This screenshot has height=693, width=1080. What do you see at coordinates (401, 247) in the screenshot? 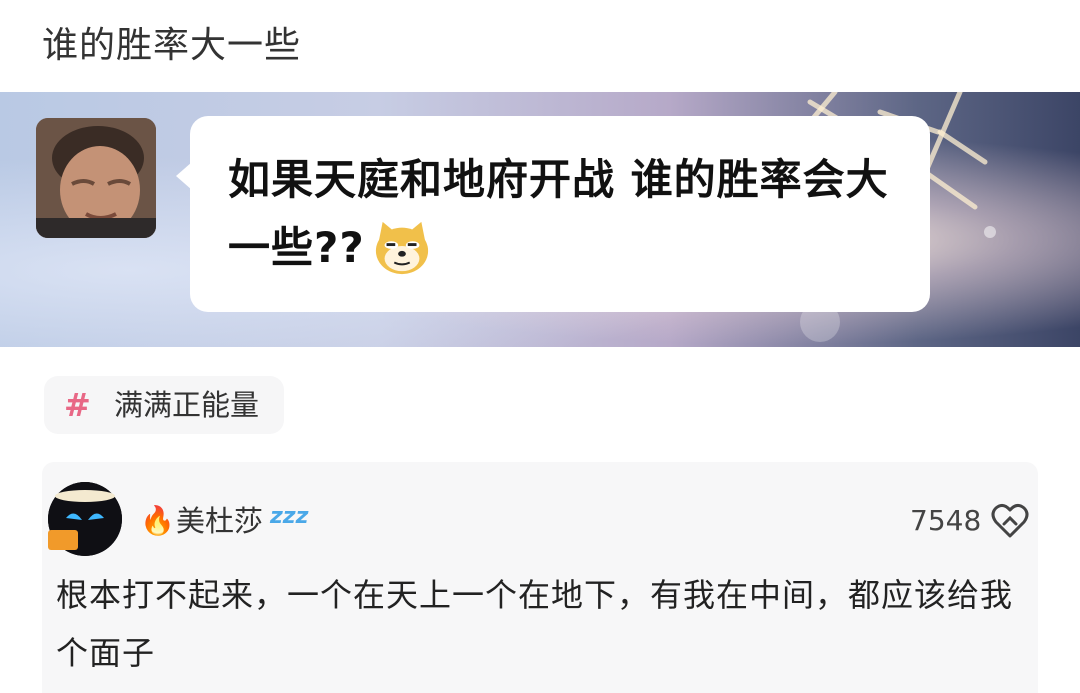
I see `doge-emoji-icon` at bounding box center [401, 247].